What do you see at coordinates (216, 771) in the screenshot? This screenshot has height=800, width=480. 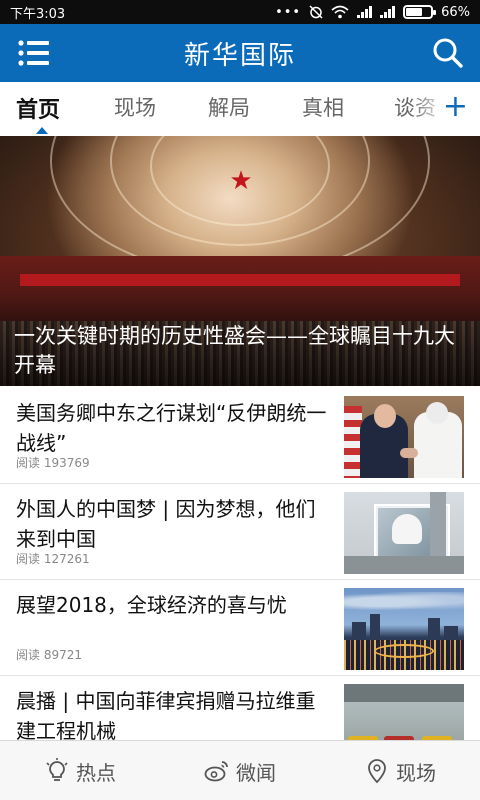 I see `weibo-icon` at bounding box center [216, 771].